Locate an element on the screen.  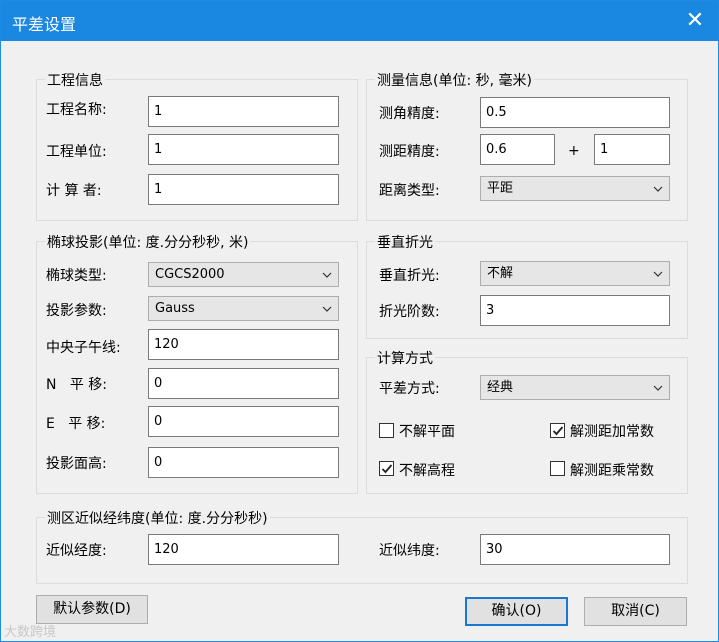
distance-precision-b-input: 1 is located at coordinates (632, 149).